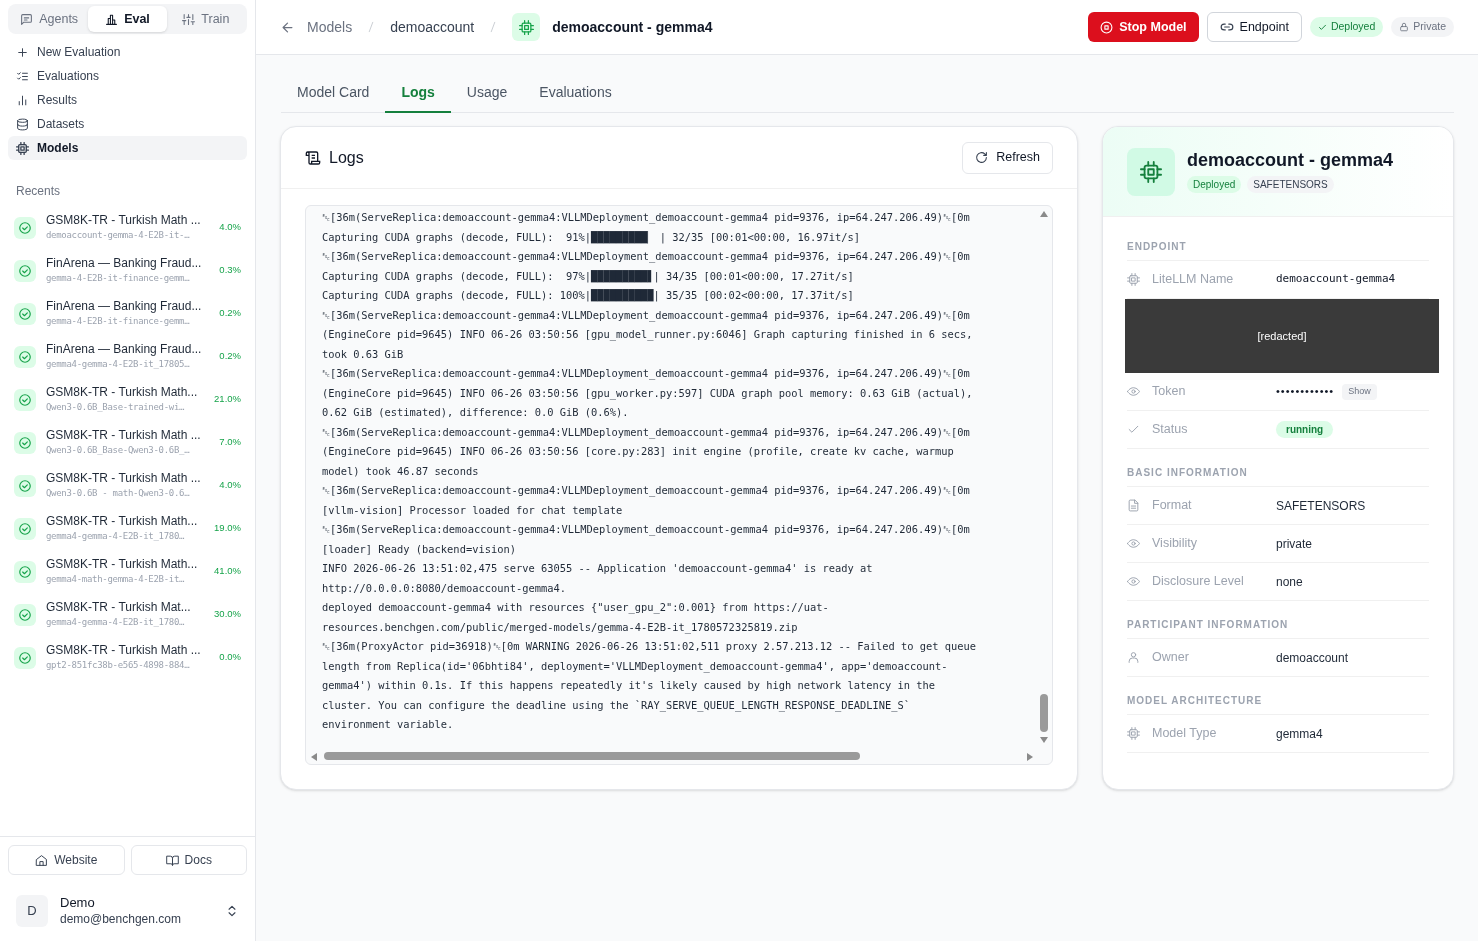 The image size is (1478, 941). Describe the element at coordinates (172, 860) in the screenshot. I see `book-icon` at that location.